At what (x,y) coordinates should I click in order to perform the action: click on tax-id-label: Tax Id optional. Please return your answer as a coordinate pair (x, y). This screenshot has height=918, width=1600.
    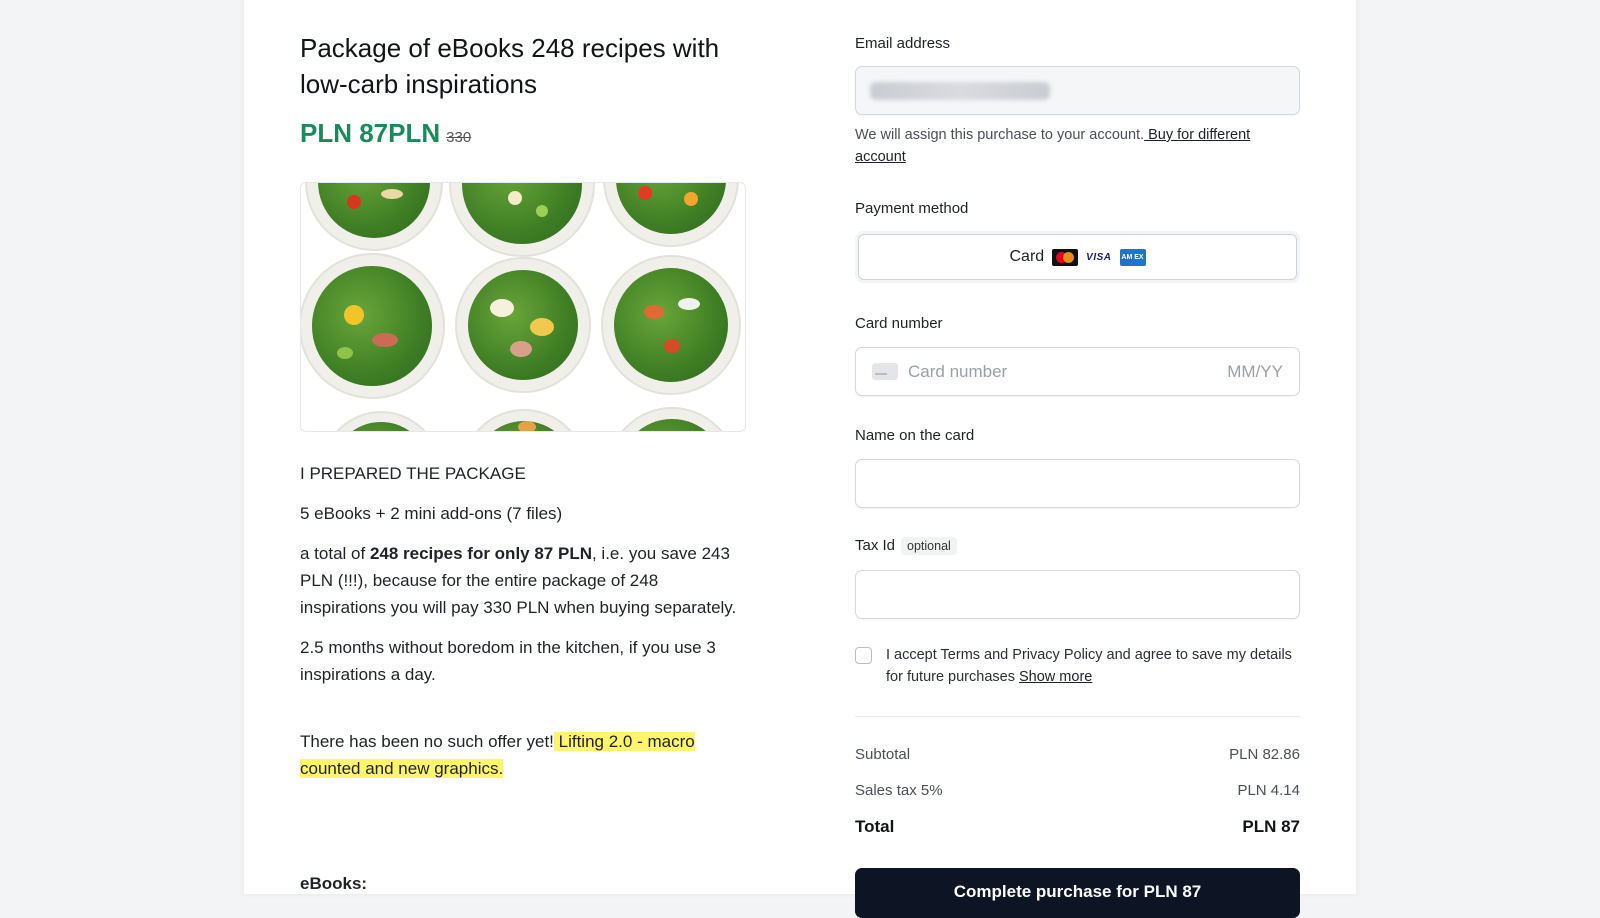
    Looking at the image, I should click on (906, 546).